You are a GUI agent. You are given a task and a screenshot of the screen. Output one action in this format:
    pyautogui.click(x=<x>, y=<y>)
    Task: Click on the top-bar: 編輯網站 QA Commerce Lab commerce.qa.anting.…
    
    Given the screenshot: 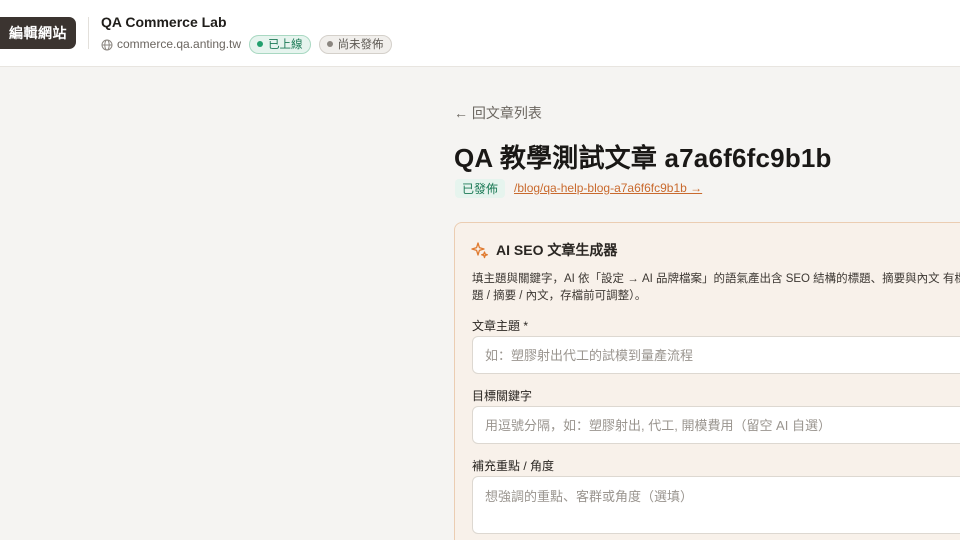 What is the action you would take?
    pyautogui.click(x=480, y=33)
    